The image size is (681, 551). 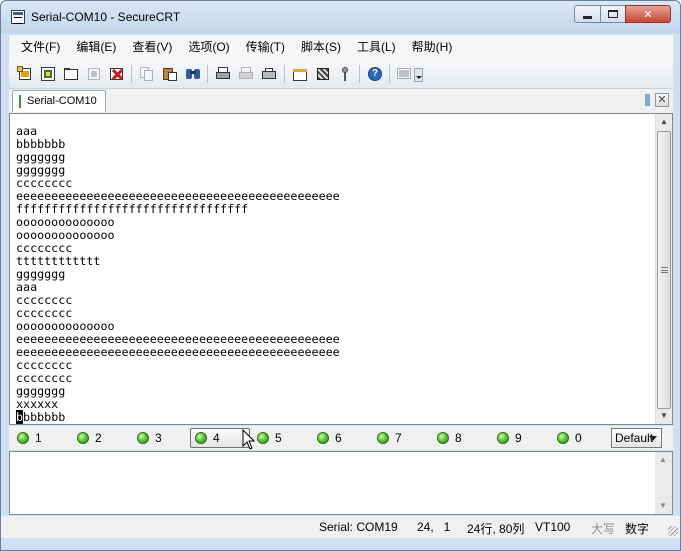 I want to click on menu-edit: 编辑(E), so click(x=96, y=47).